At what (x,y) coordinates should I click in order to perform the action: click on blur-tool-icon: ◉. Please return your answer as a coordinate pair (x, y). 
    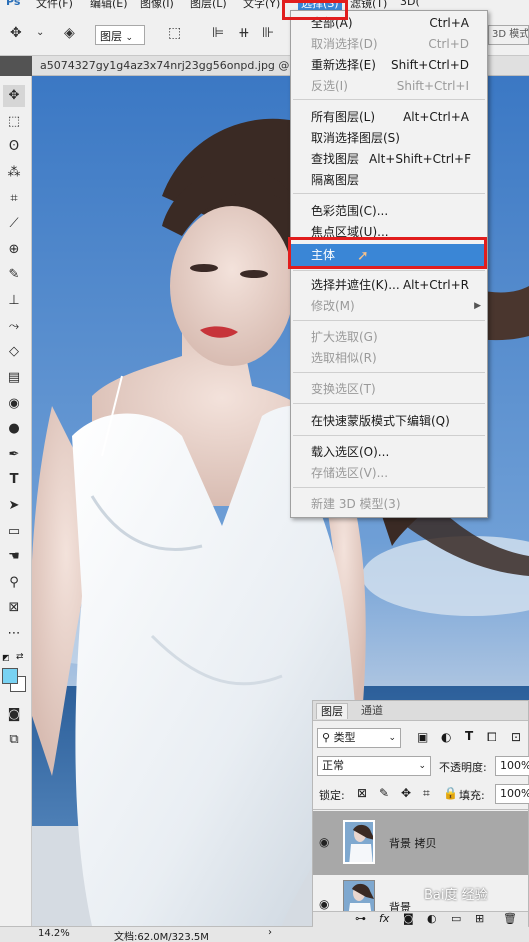
    Looking at the image, I should click on (14, 404).